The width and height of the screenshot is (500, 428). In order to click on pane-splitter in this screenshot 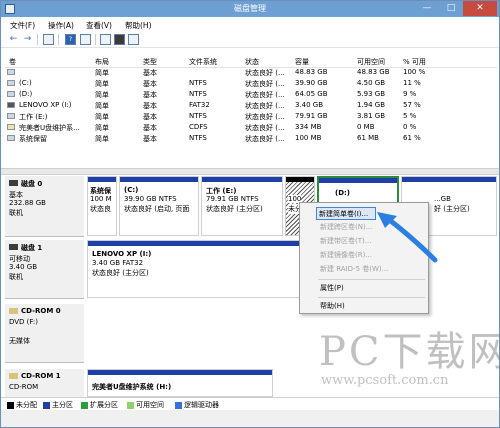, I will do `click(250, 171)`.